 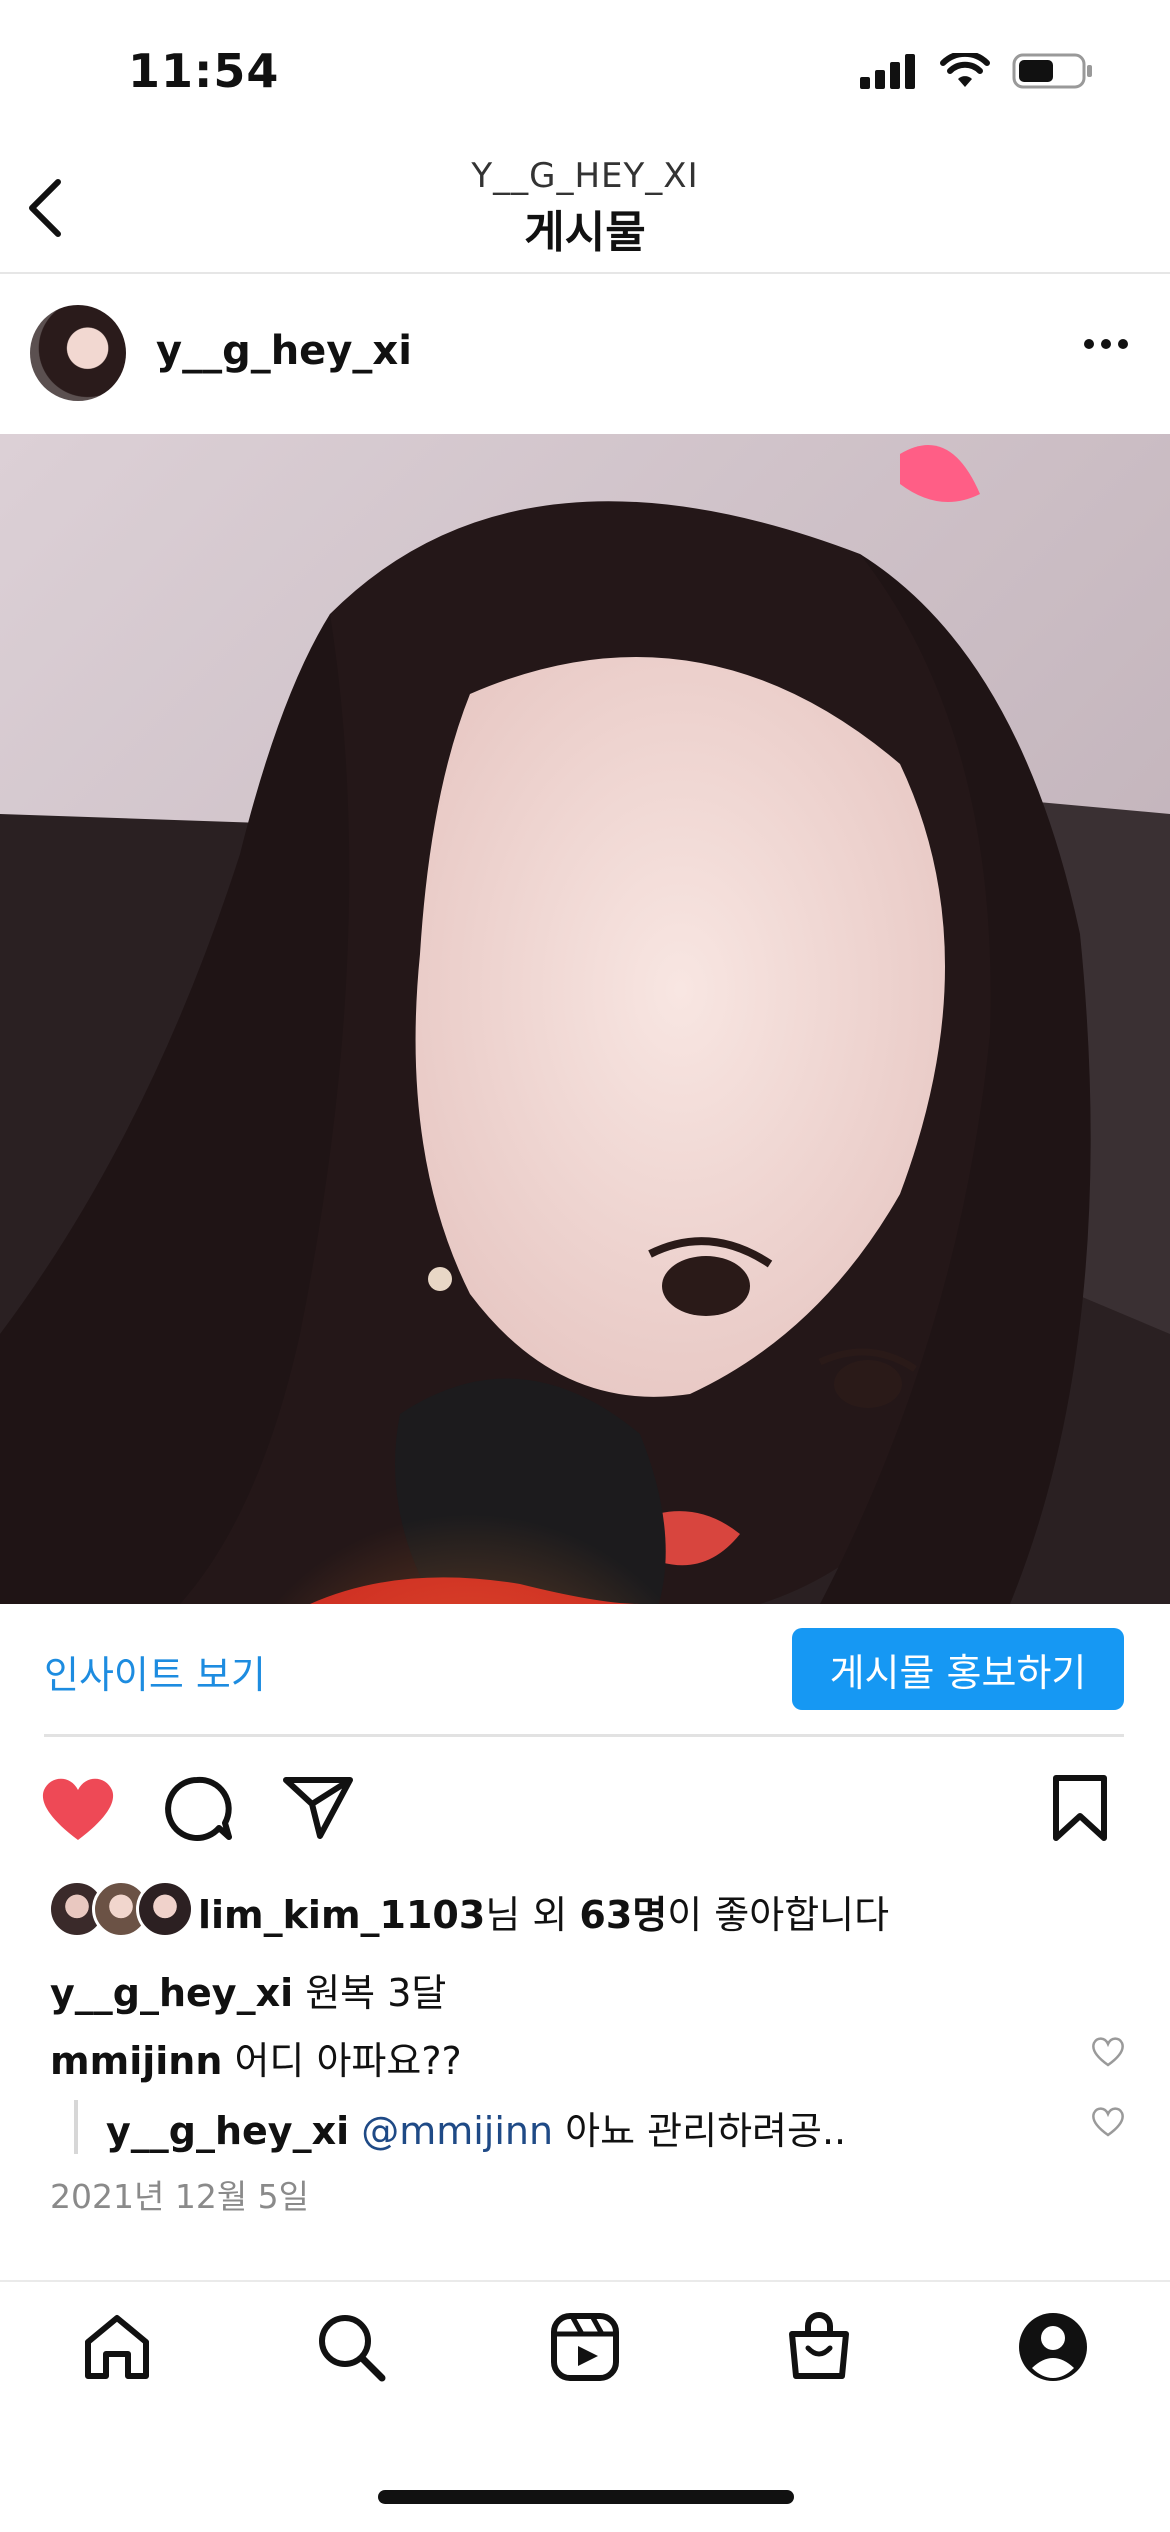 I want to click on reply-text: 아뇨 관리하려공.., so click(x=700, y=2131).